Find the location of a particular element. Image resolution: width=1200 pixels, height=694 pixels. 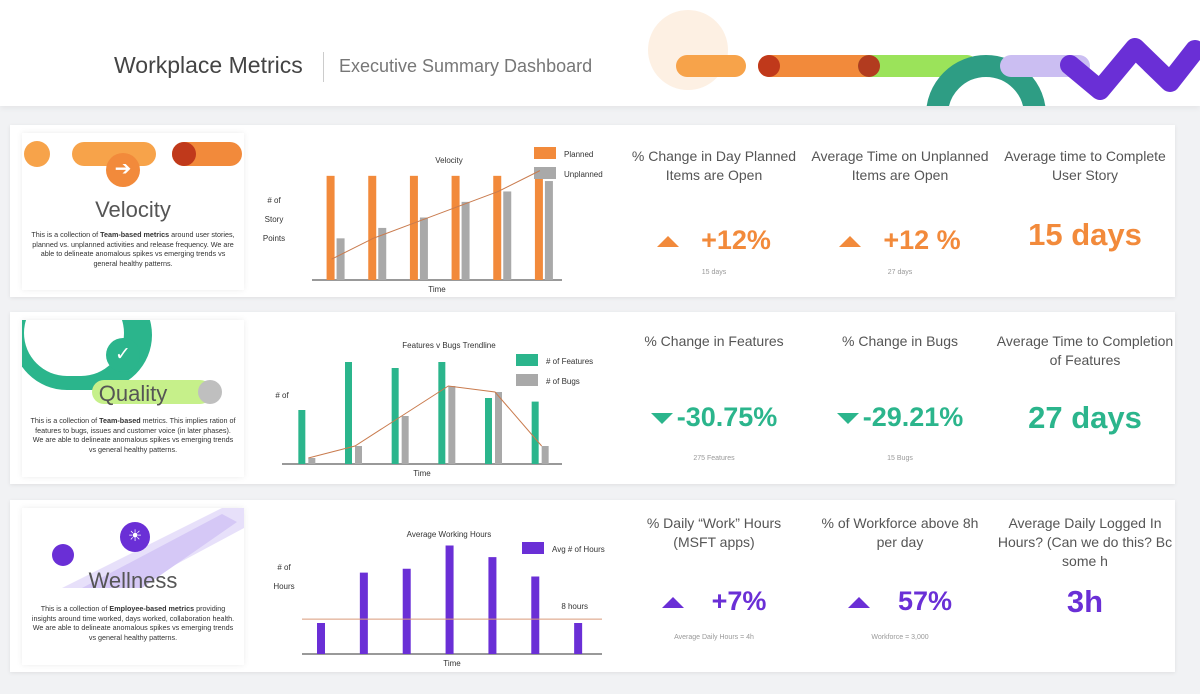

metric-value: 3h is located at coordinates (1085, 601).